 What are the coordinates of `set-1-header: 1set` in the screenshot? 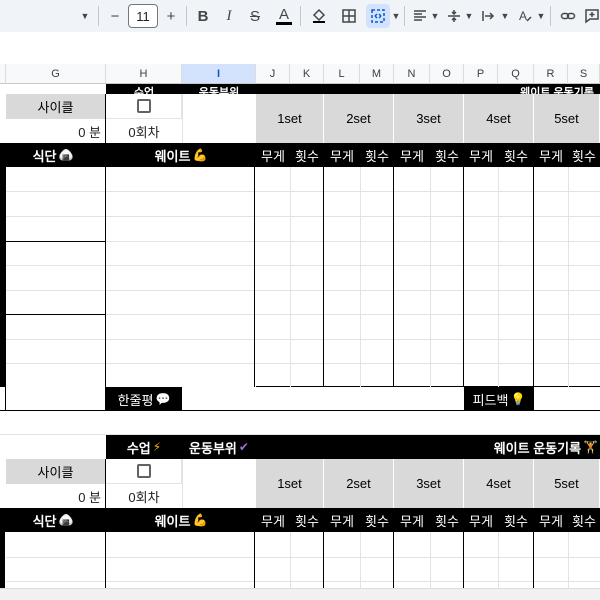 It's located at (290, 118).